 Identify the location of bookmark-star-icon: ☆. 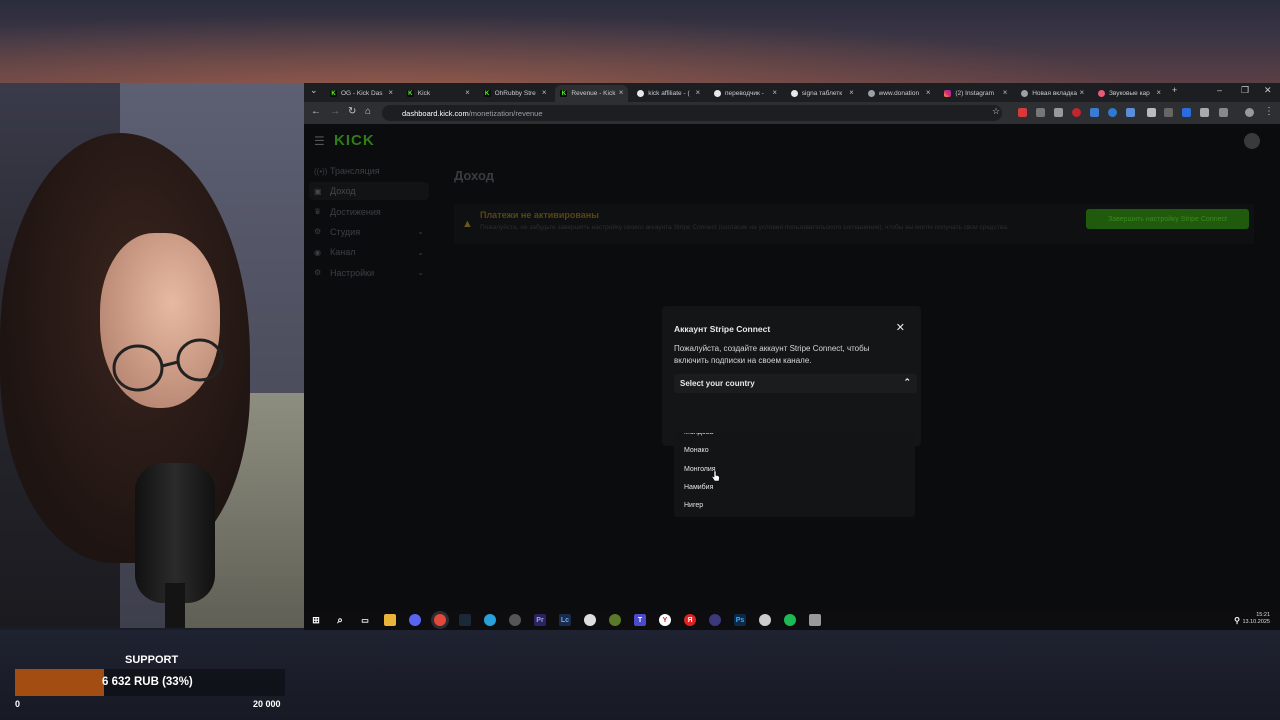
(996, 111).